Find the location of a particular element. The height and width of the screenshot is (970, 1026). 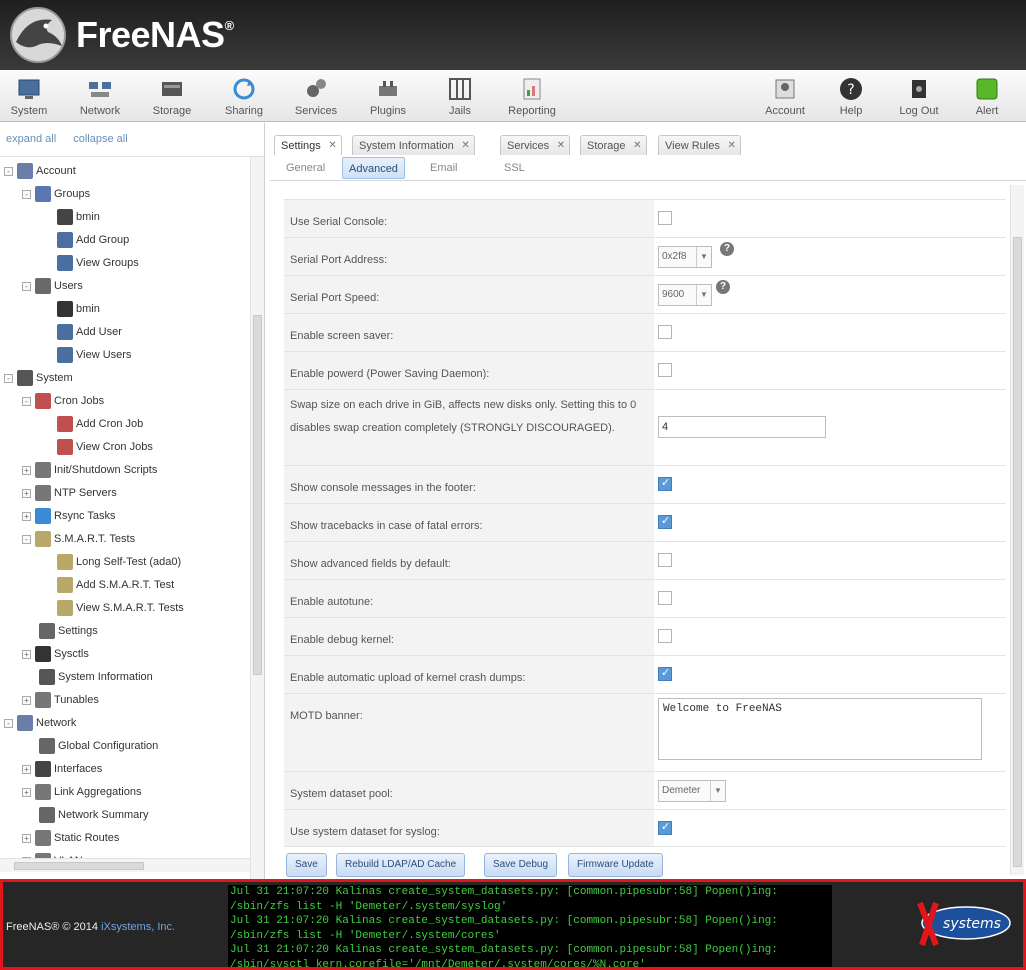

expand-all-link: expand all is located at coordinates (31, 139).